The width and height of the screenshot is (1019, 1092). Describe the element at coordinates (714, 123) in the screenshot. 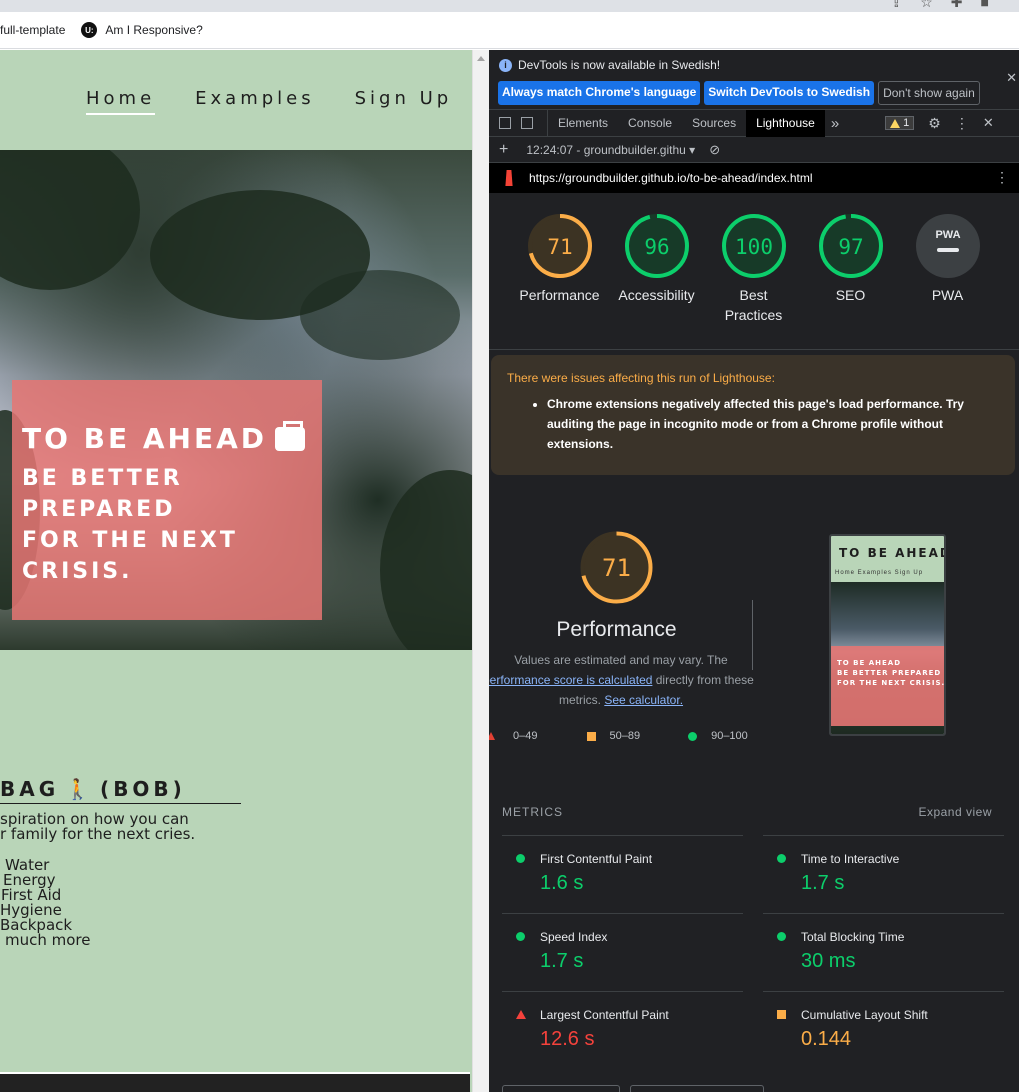

I see `tab-sources: Sources` at that location.